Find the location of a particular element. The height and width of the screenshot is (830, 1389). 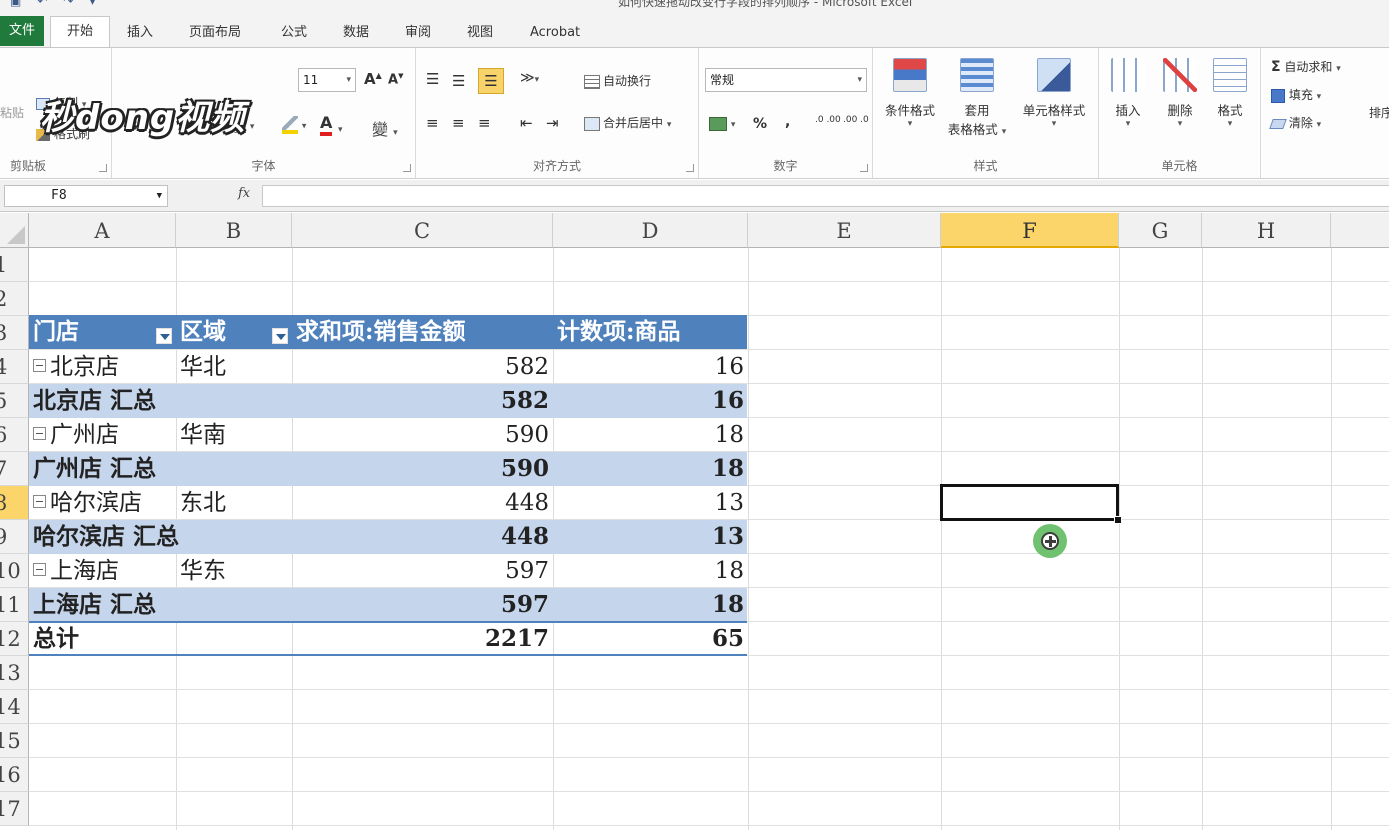

pivot-region-cell: 华东 is located at coordinates (236, 571).